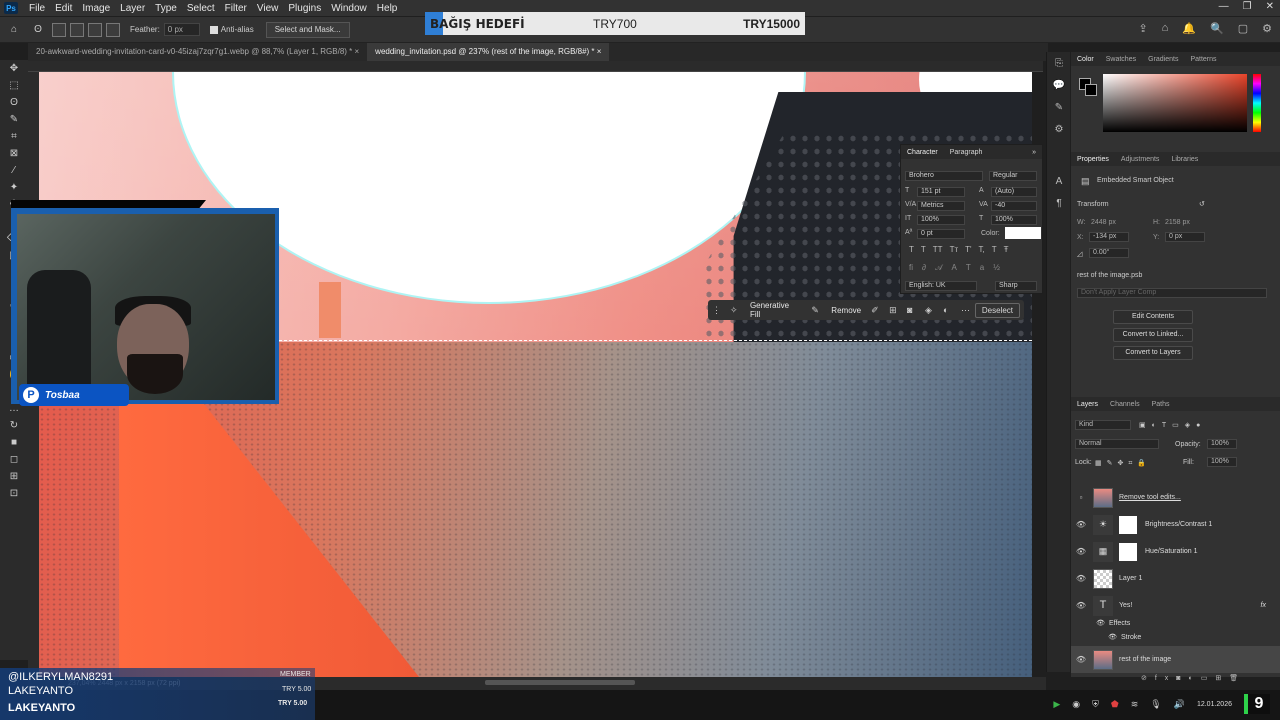 This screenshot has width=1280, height=720. Describe the element at coordinates (1034, 152) in the screenshot. I see `collapse-icon: »` at that location.